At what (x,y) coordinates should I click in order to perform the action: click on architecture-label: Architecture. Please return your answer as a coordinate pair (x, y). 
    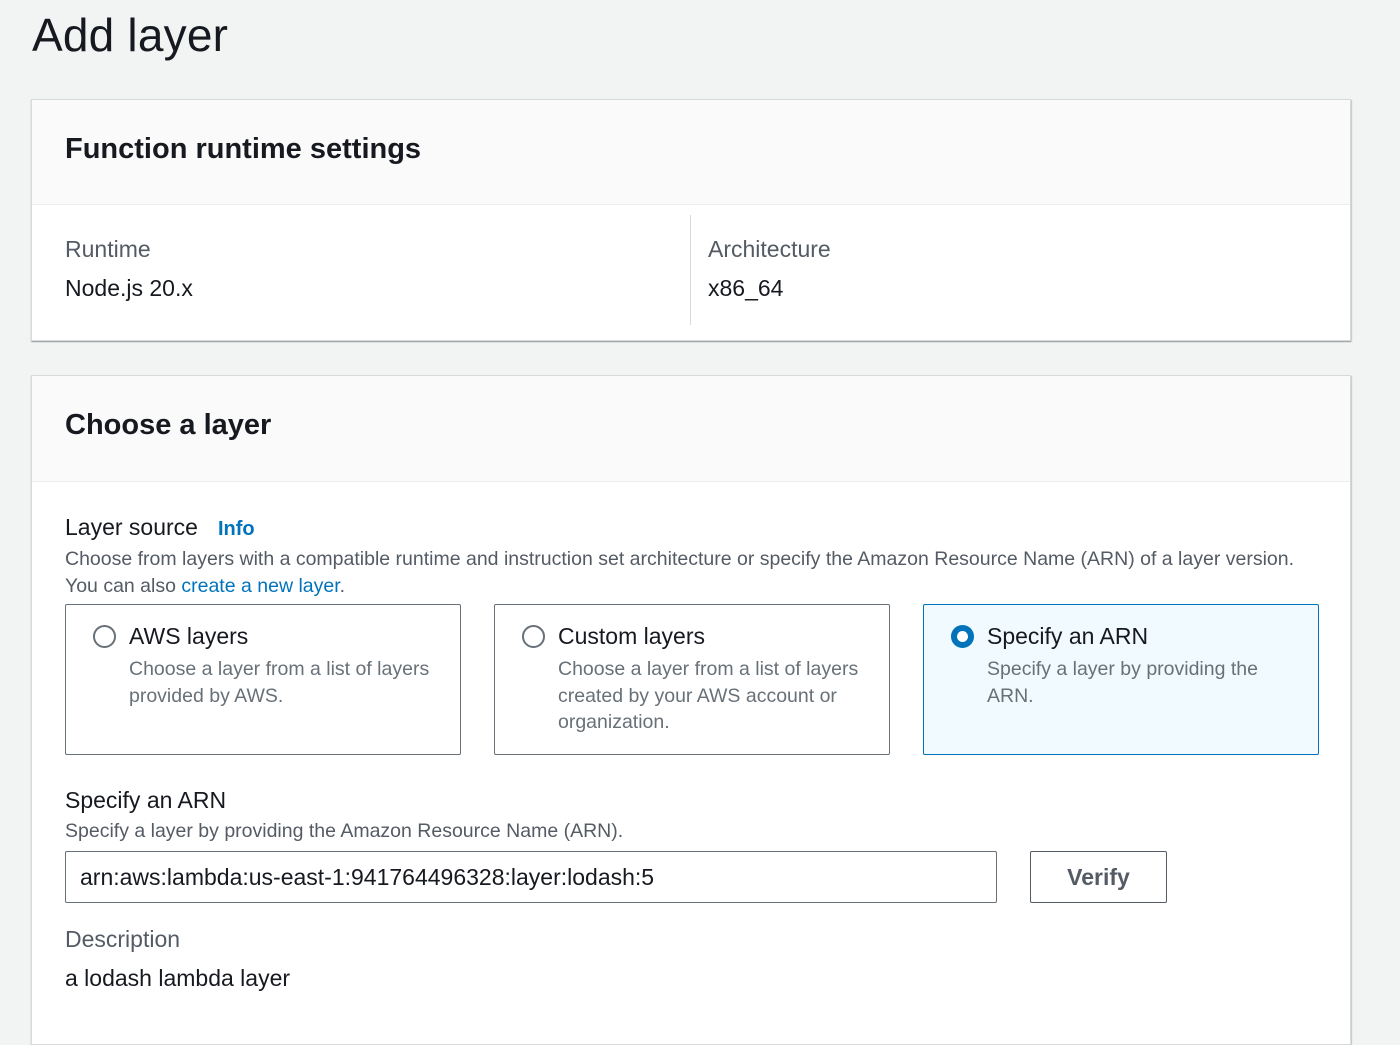
    Looking at the image, I should click on (769, 249).